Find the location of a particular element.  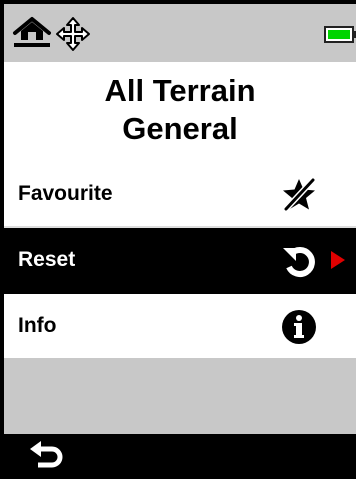

reset-icon is located at coordinates (299, 263).